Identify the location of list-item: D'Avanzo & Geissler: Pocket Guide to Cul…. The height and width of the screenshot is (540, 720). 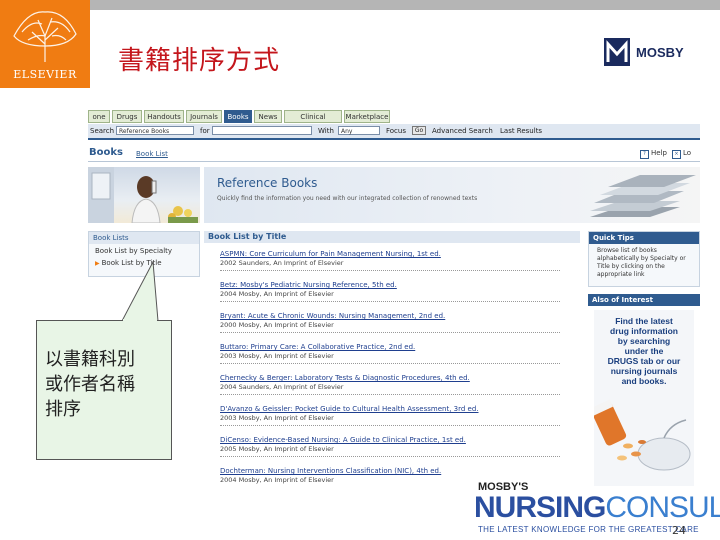
(390, 415).